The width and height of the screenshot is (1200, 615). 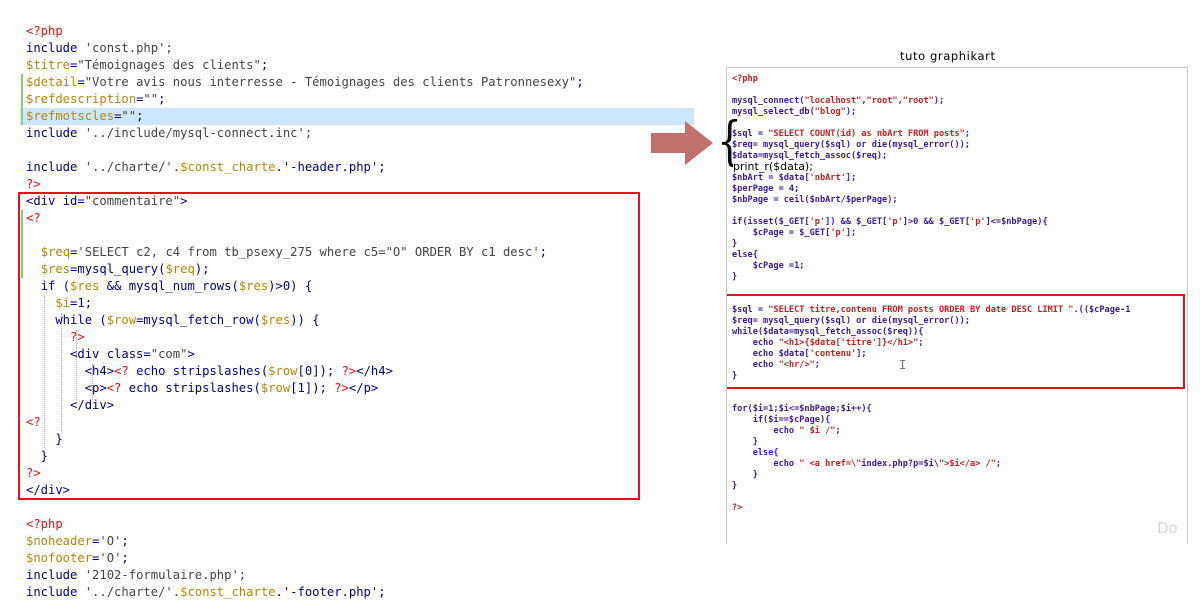 I want to click on code-token: $refmotscles, so click(x=70, y=116).